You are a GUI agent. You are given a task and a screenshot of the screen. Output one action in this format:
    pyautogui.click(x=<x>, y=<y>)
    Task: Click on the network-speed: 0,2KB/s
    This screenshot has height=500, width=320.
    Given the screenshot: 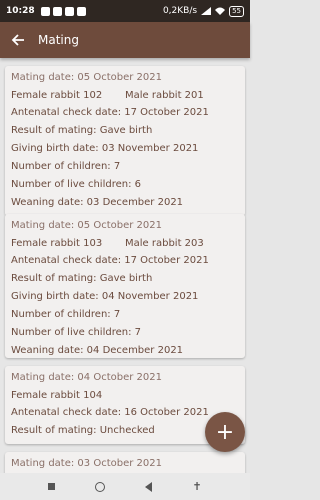 What is the action you would take?
    pyautogui.click(x=180, y=11)
    